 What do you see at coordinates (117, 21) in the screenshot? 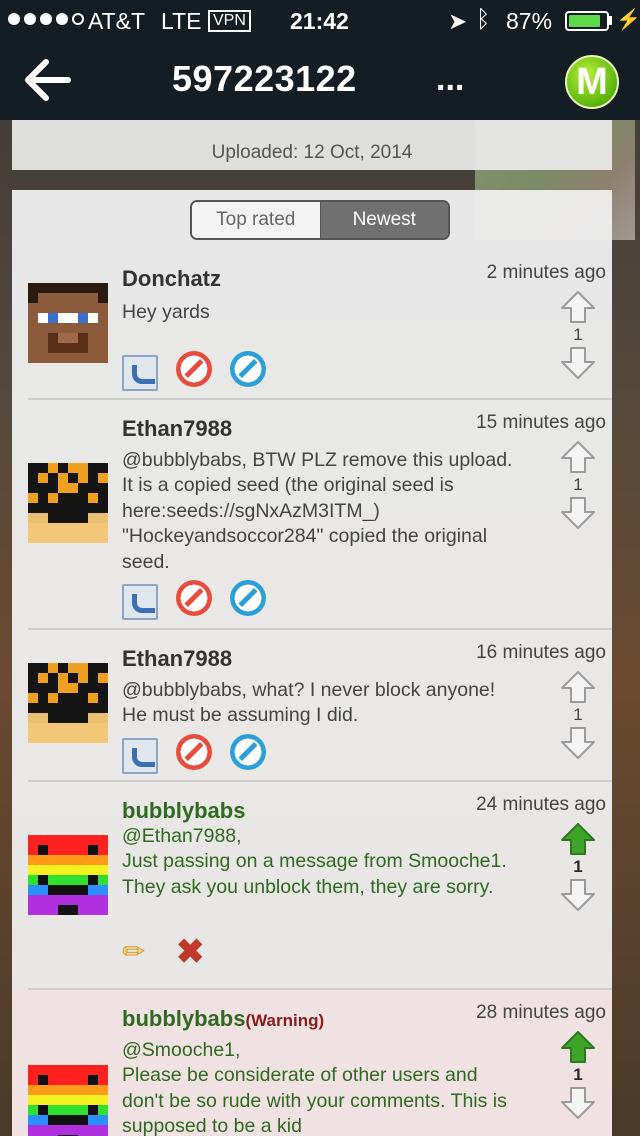
I see `carrier-label: AT&T` at bounding box center [117, 21].